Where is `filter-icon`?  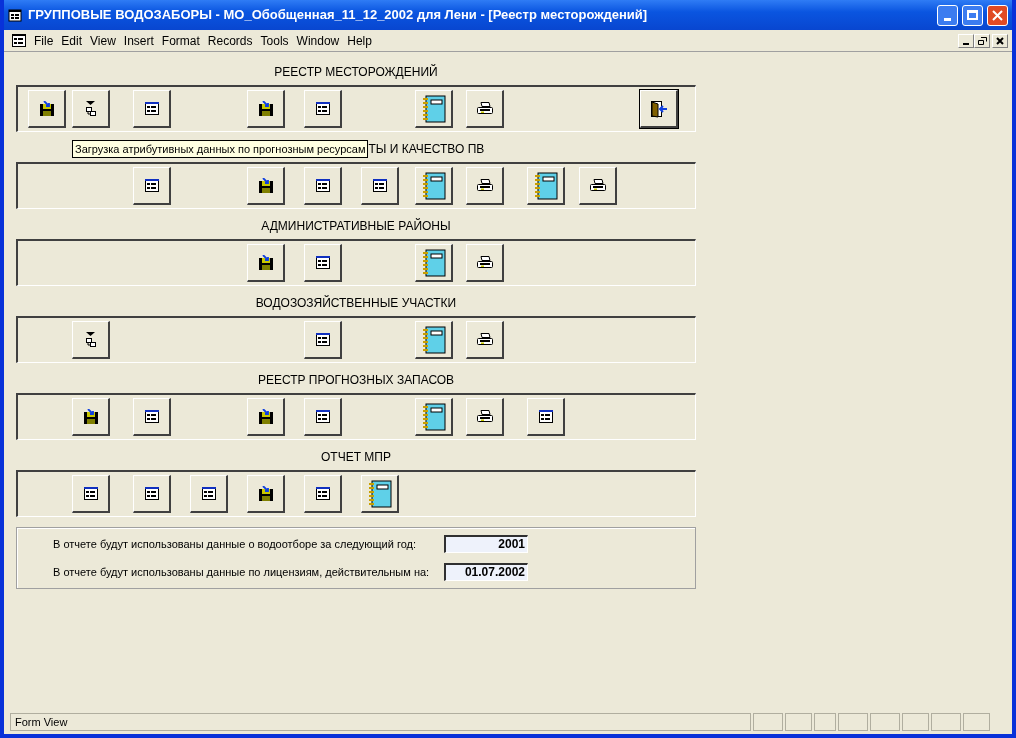 filter-icon is located at coordinates (90, 108).